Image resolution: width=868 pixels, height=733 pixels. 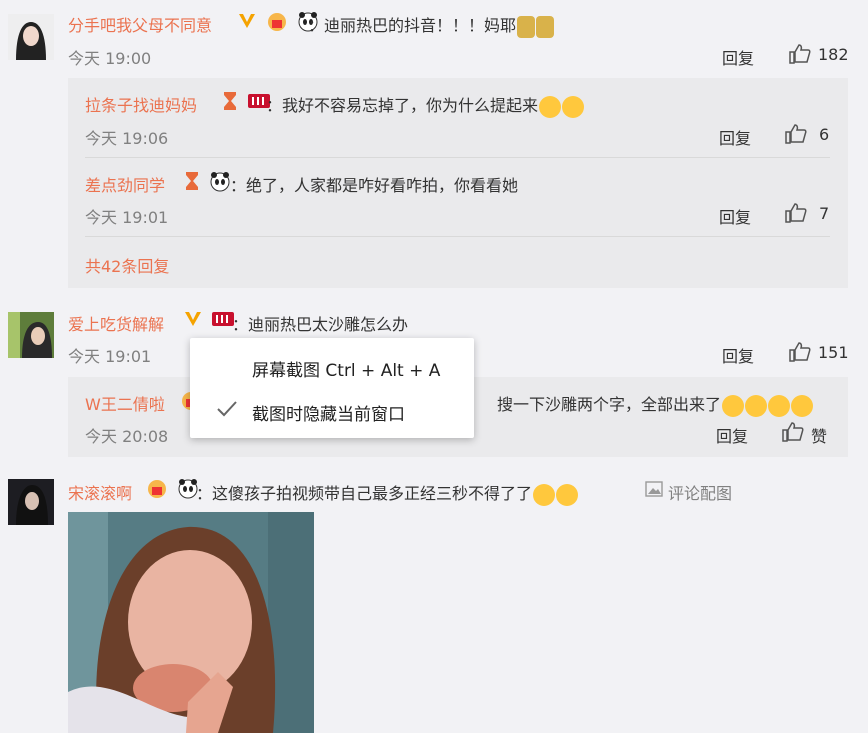 I want to click on context-menu: 屏幕截图 Ctrl + Alt + A 截图时隐藏当前窗口, so click(x=332, y=388).